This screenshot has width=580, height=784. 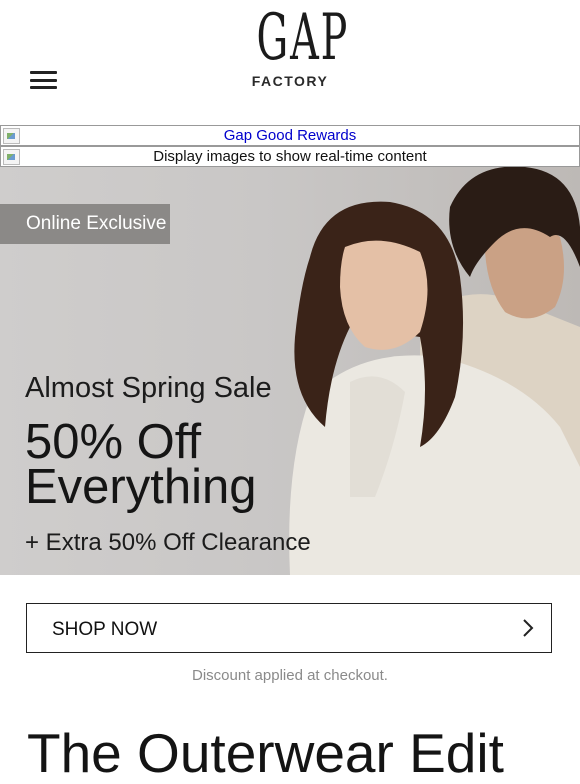 I want to click on logo-factory-text: FACTORY, so click(x=290, y=81).